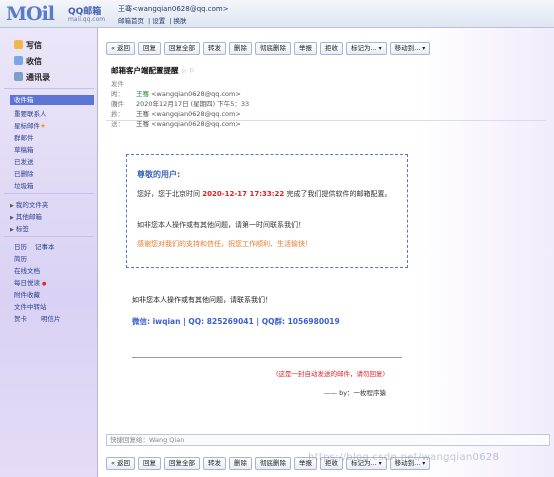 The image size is (554, 477). Describe the element at coordinates (158, 21) in the screenshot. I see `link-settings: 设置` at that location.